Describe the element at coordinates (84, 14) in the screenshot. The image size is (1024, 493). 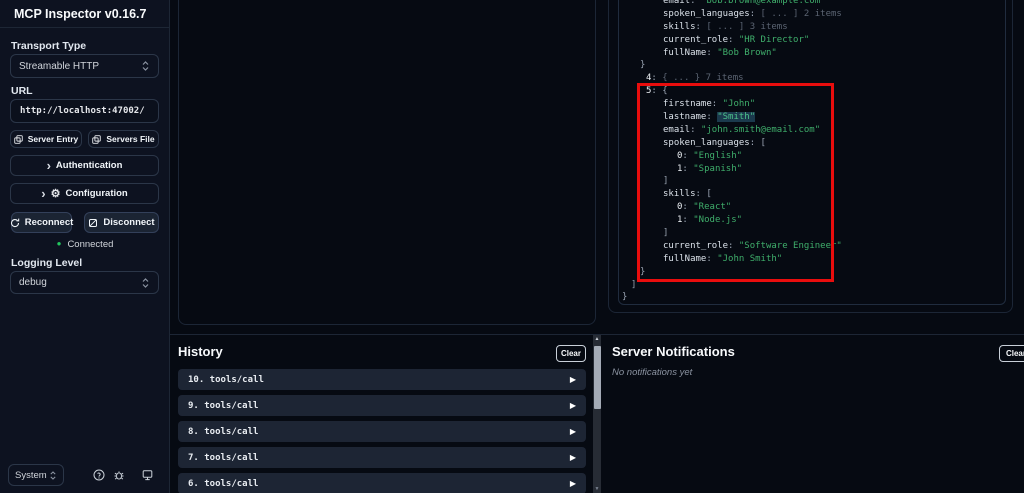
I see `app-title: MCP Inspector v0.16.7` at that location.